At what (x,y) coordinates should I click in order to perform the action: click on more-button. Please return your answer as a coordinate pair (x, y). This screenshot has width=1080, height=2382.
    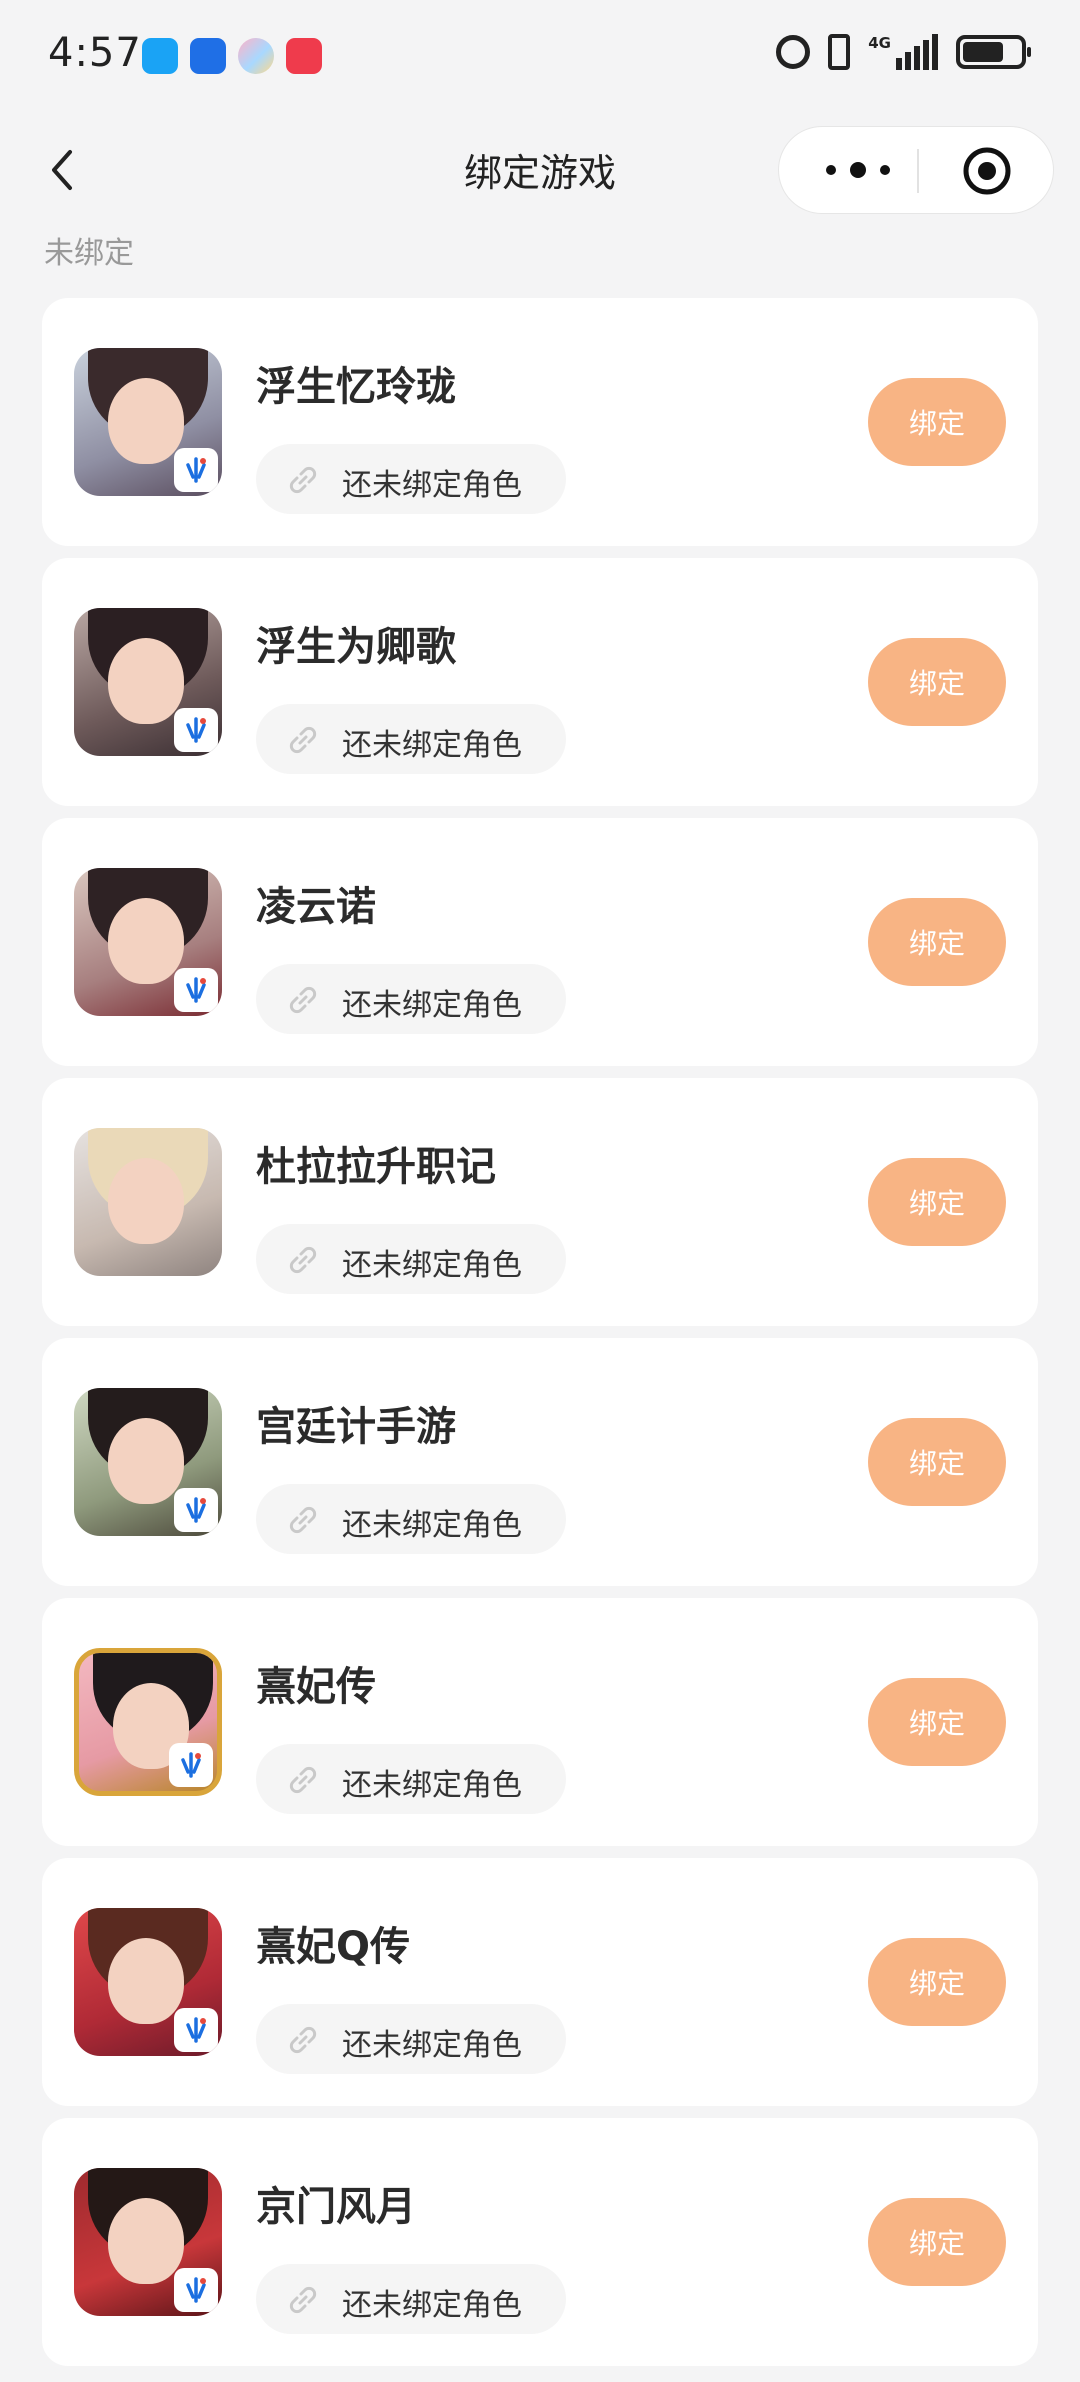
    Looking at the image, I should click on (858, 170).